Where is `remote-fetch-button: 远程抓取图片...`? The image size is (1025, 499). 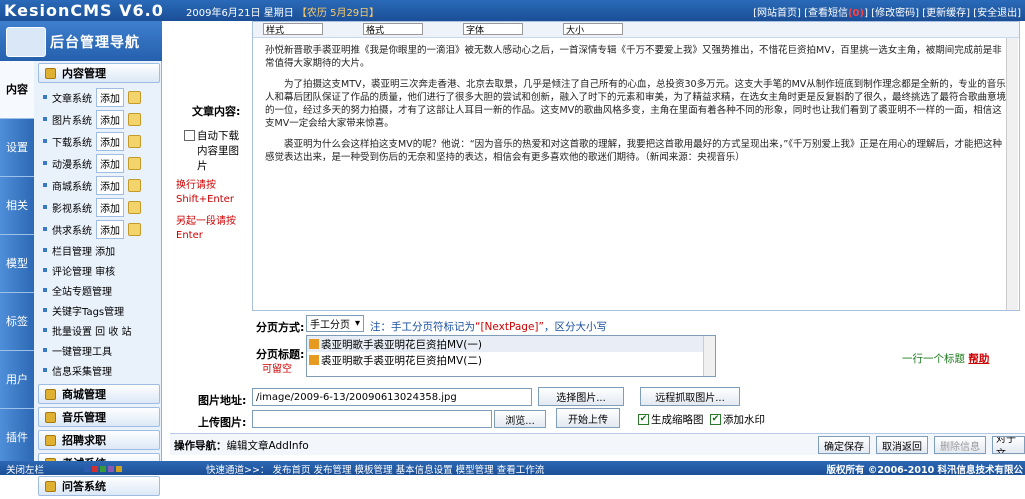 remote-fetch-button: 远程抓取图片... is located at coordinates (690, 396).